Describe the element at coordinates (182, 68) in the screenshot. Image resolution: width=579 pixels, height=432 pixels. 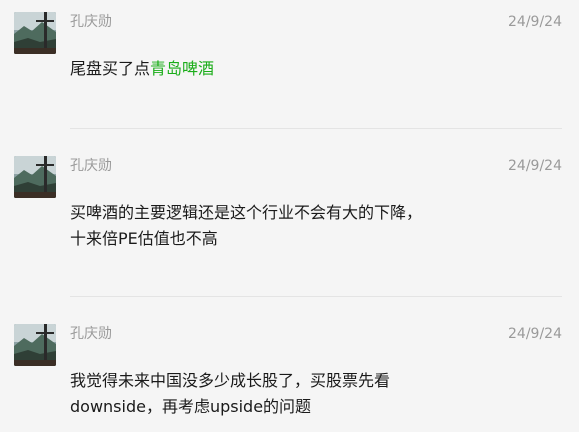
I see `stock-link: 青岛啤酒` at that location.